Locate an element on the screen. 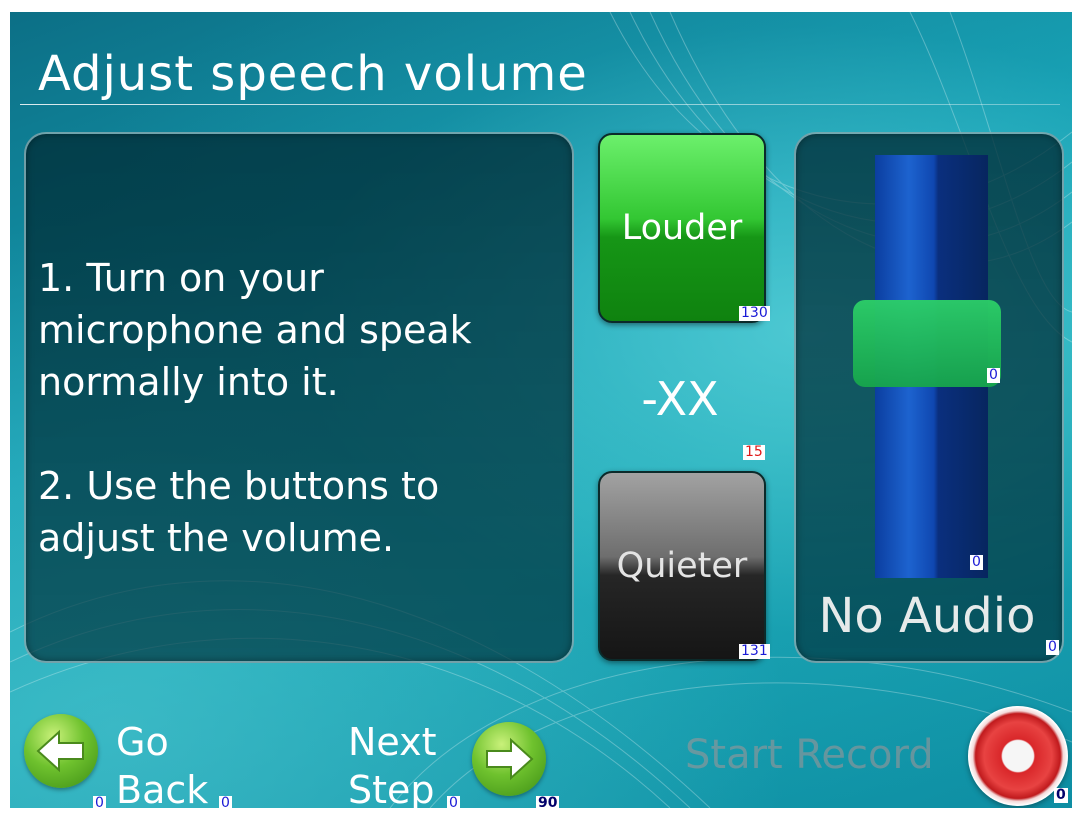  quieter-button-label: Quieter is located at coordinates (682, 566).